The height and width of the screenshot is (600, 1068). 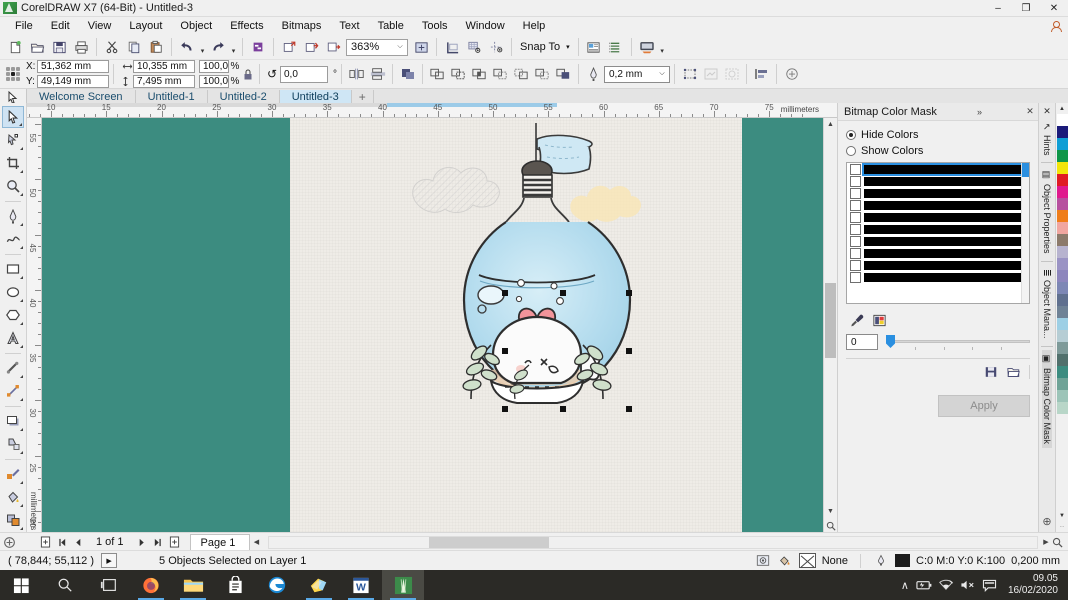 I want to click on menu-layout: Layout, so click(x=145, y=26).